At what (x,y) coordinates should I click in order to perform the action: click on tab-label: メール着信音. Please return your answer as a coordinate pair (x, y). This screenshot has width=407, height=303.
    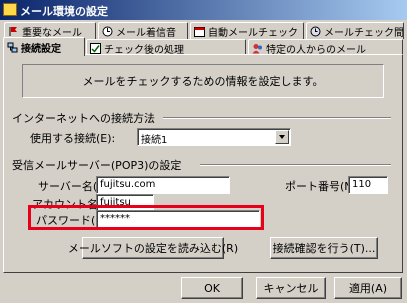
    Looking at the image, I should click on (146, 33).